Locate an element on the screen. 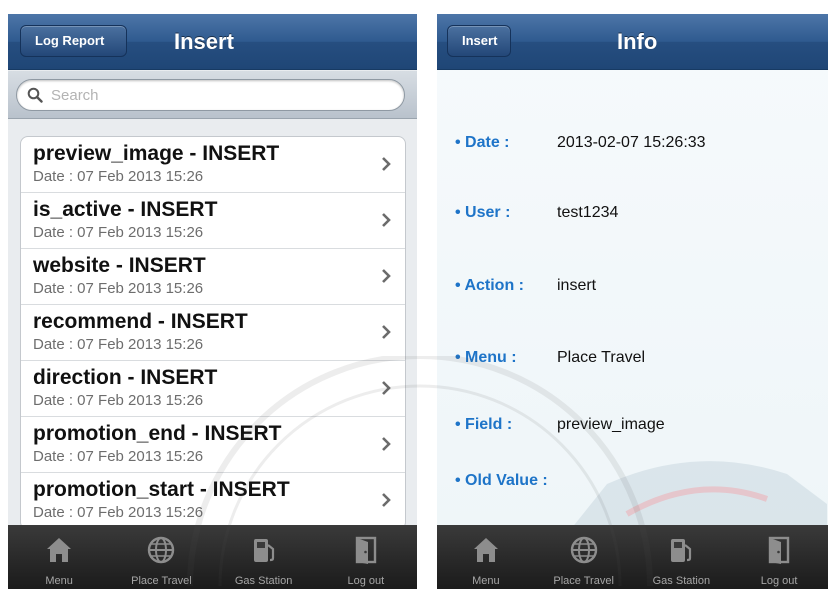  info-label: • Old Value : is located at coordinates (501, 480).